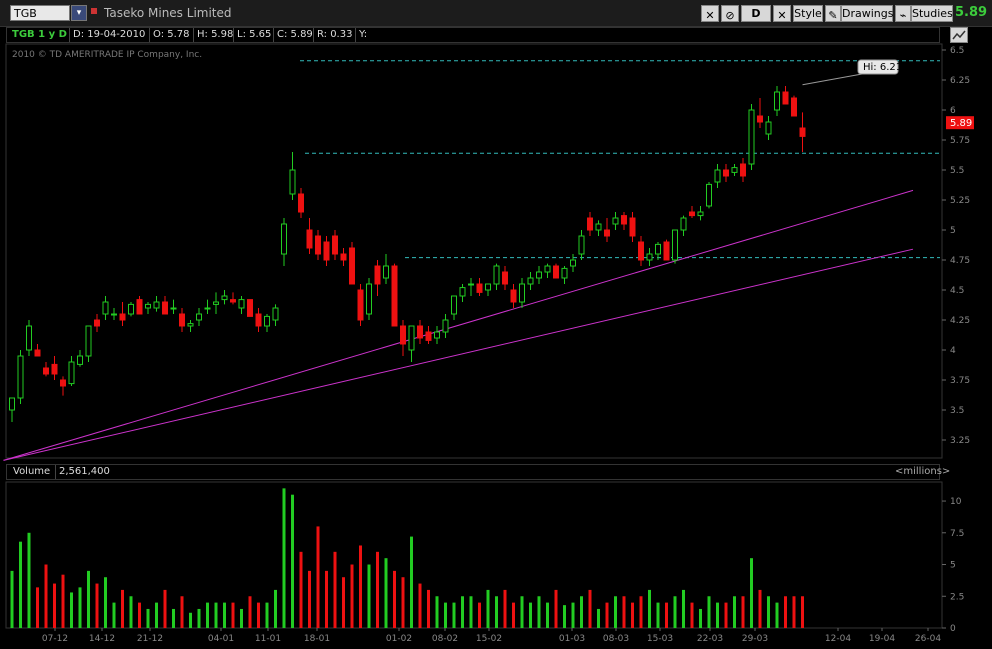 This screenshot has height=649, width=992. Describe the element at coordinates (957, 171) in the screenshot. I see `price-tick-label: 5.5` at that location.